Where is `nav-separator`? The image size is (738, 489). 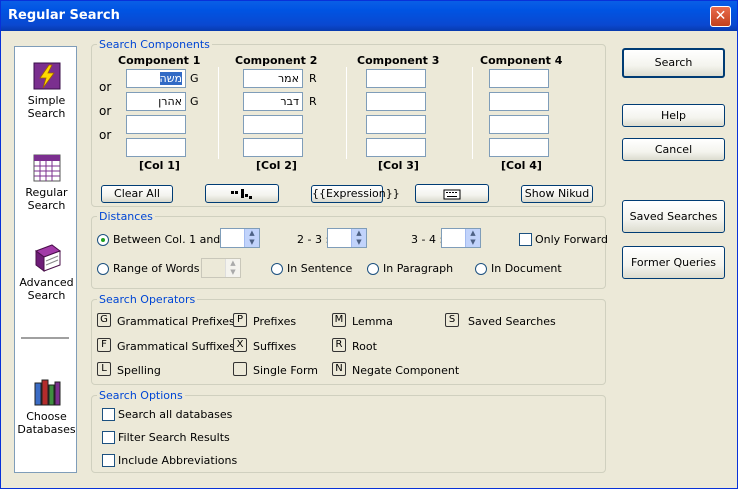 nav-separator is located at coordinates (45, 338).